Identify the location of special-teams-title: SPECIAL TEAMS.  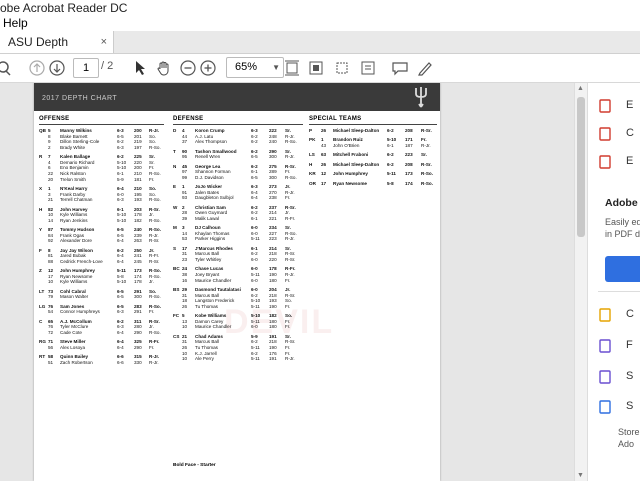
(335, 119).